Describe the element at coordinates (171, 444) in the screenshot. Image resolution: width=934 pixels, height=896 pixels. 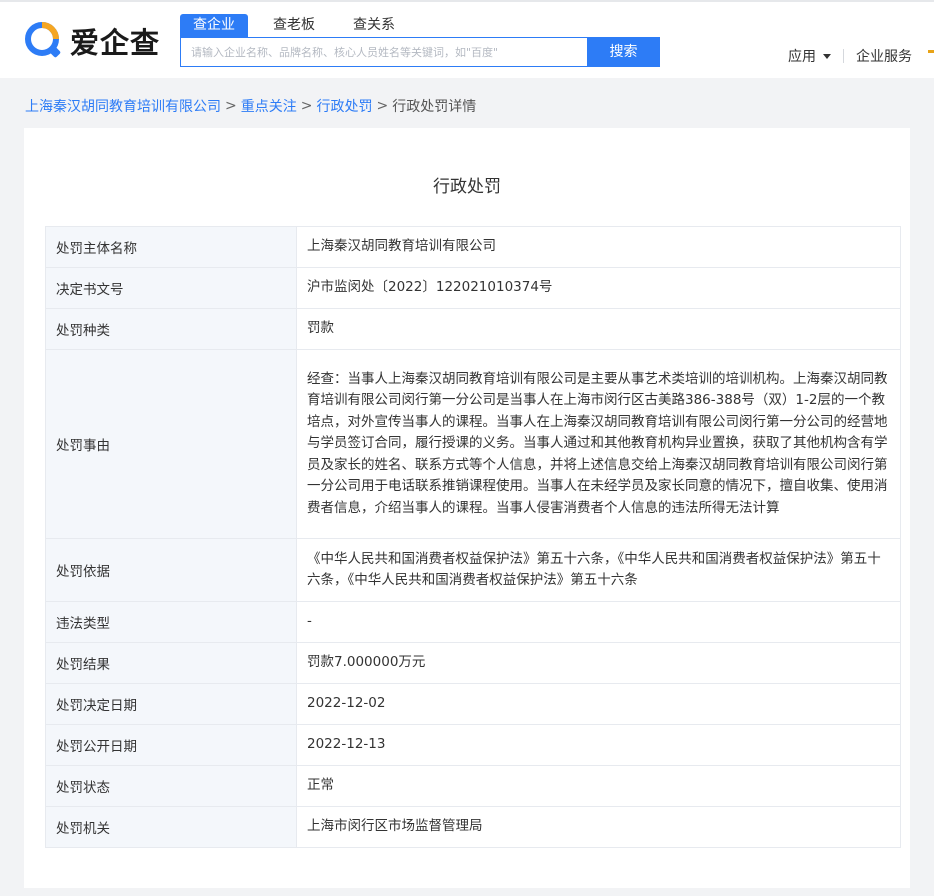
I see `row-label: 处罚事由` at that location.